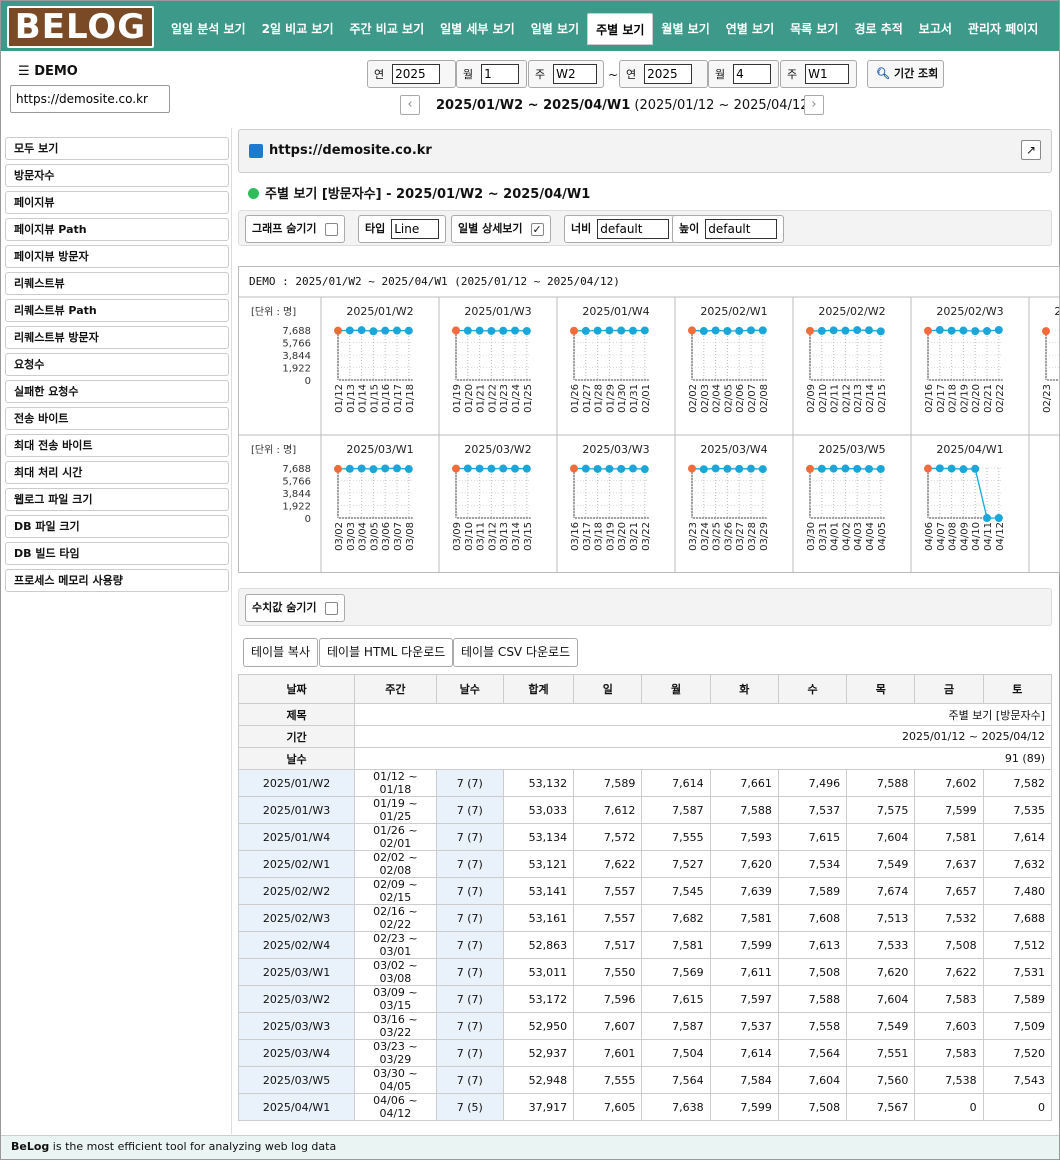 This screenshot has height=1160, width=1060. What do you see at coordinates (281, 652) in the screenshot?
I see `copy-table-button: 테이블 복사` at bounding box center [281, 652].